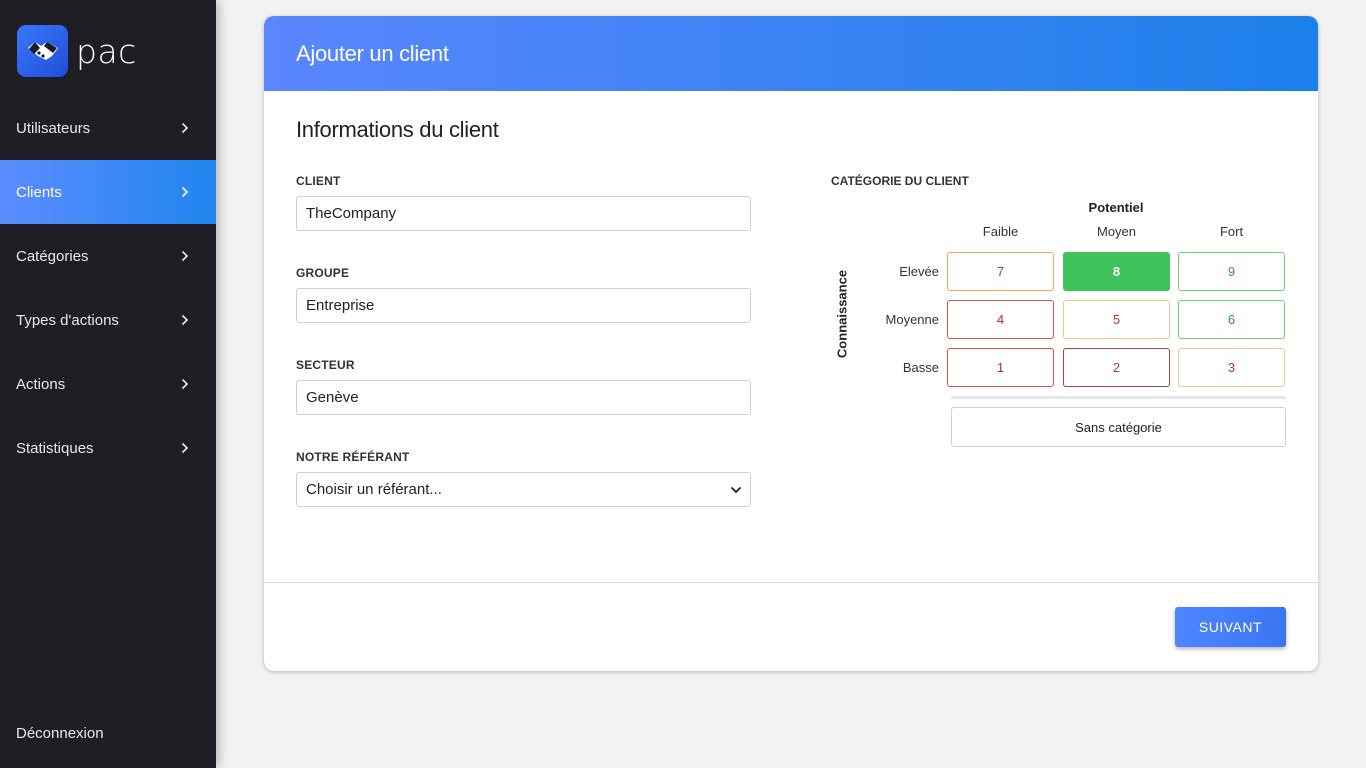 The width and height of the screenshot is (1366, 768). What do you see at coordinates (353, 457) in the screenshot?
I see `referant-label: NOTRE RÉFÉRANT` at bounding box center [353, 457].